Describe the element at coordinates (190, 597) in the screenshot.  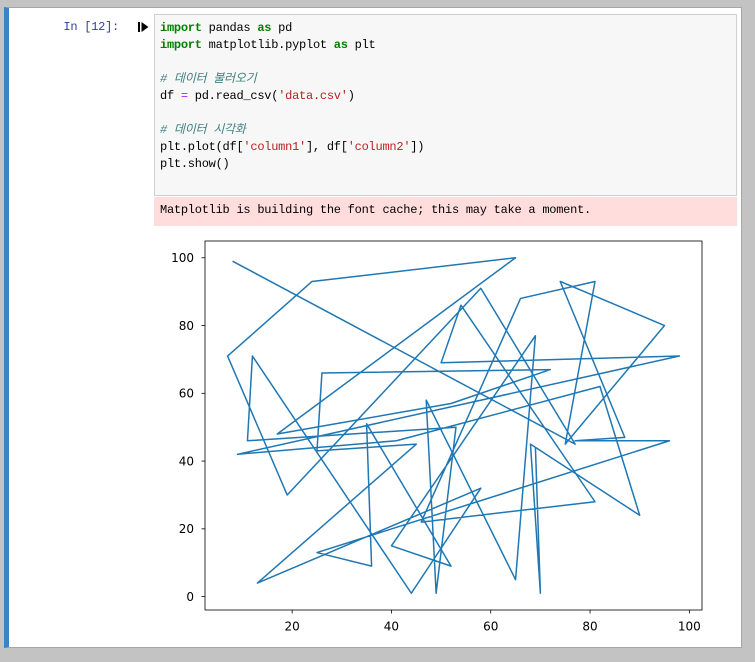
I see `y-tick-label: 0` at that location.